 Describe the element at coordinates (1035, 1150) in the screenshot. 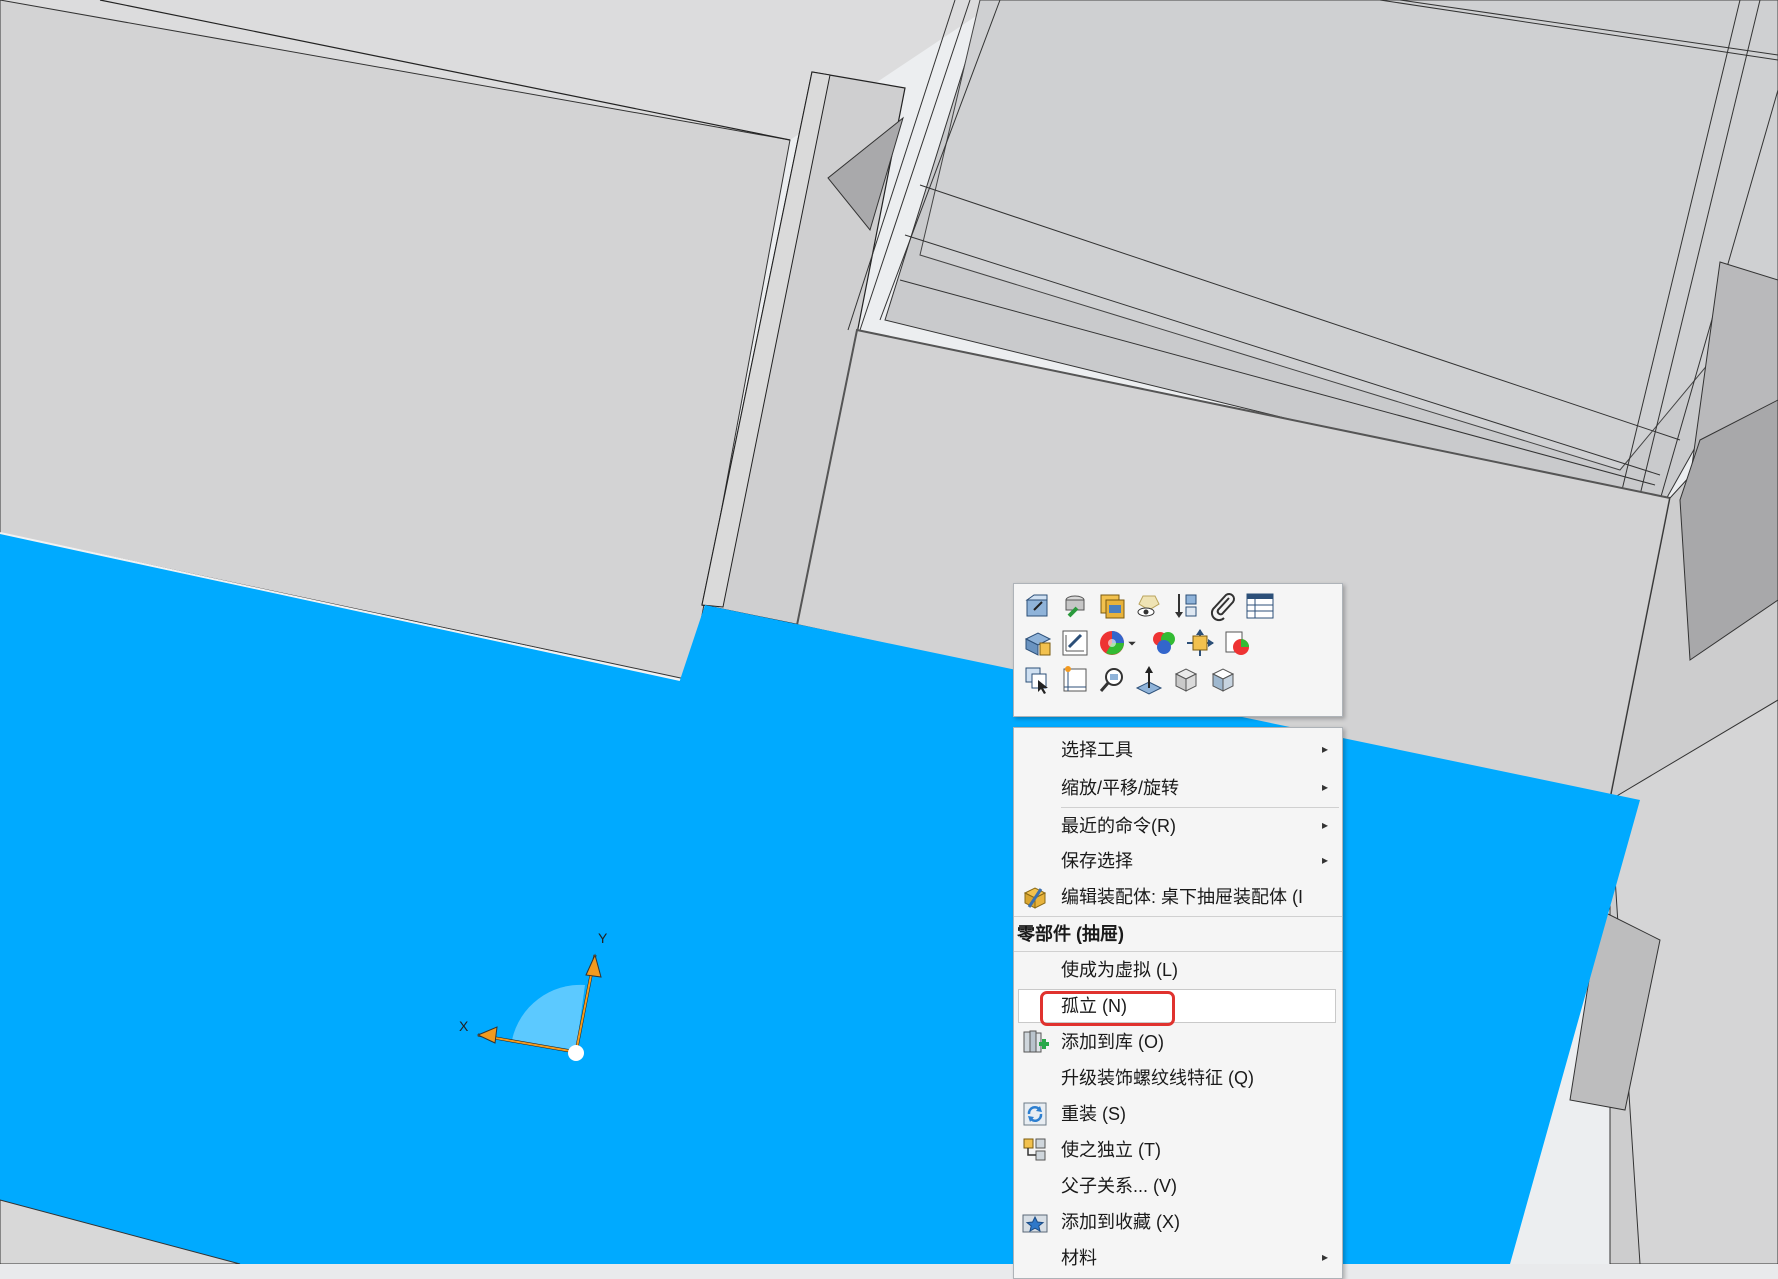

I see `make-independent-icon` at that location.